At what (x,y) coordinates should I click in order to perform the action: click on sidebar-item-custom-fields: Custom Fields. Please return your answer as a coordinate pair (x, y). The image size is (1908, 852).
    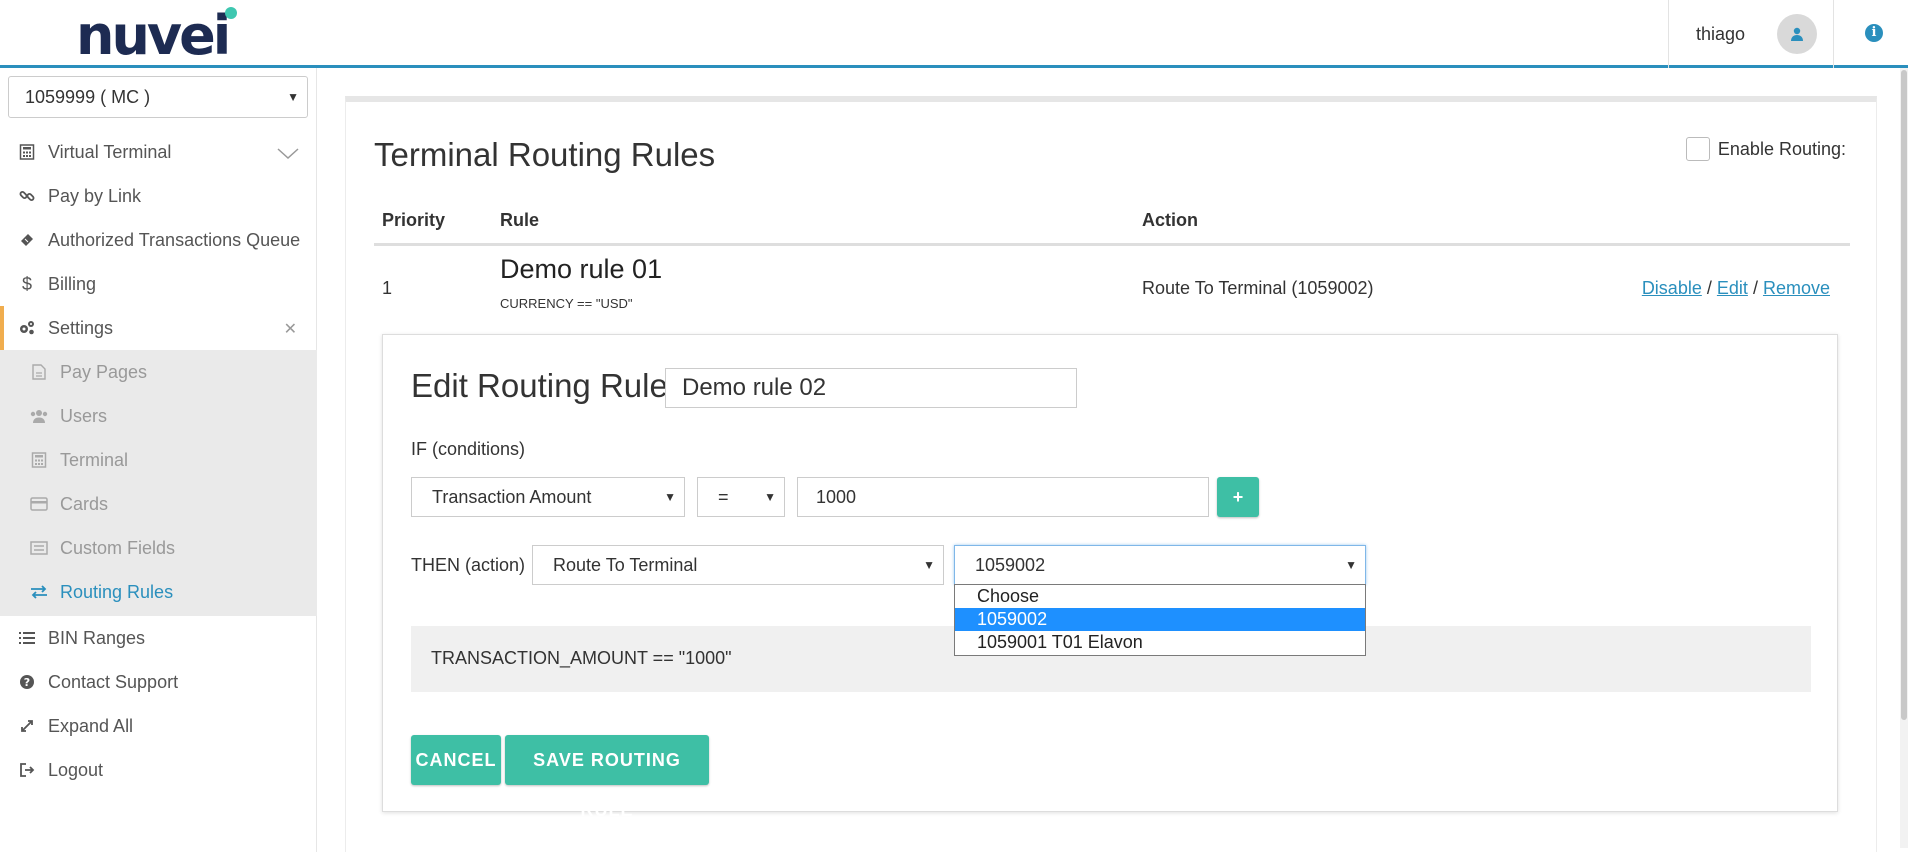
    Looking at the image, I should click on (158, 548).